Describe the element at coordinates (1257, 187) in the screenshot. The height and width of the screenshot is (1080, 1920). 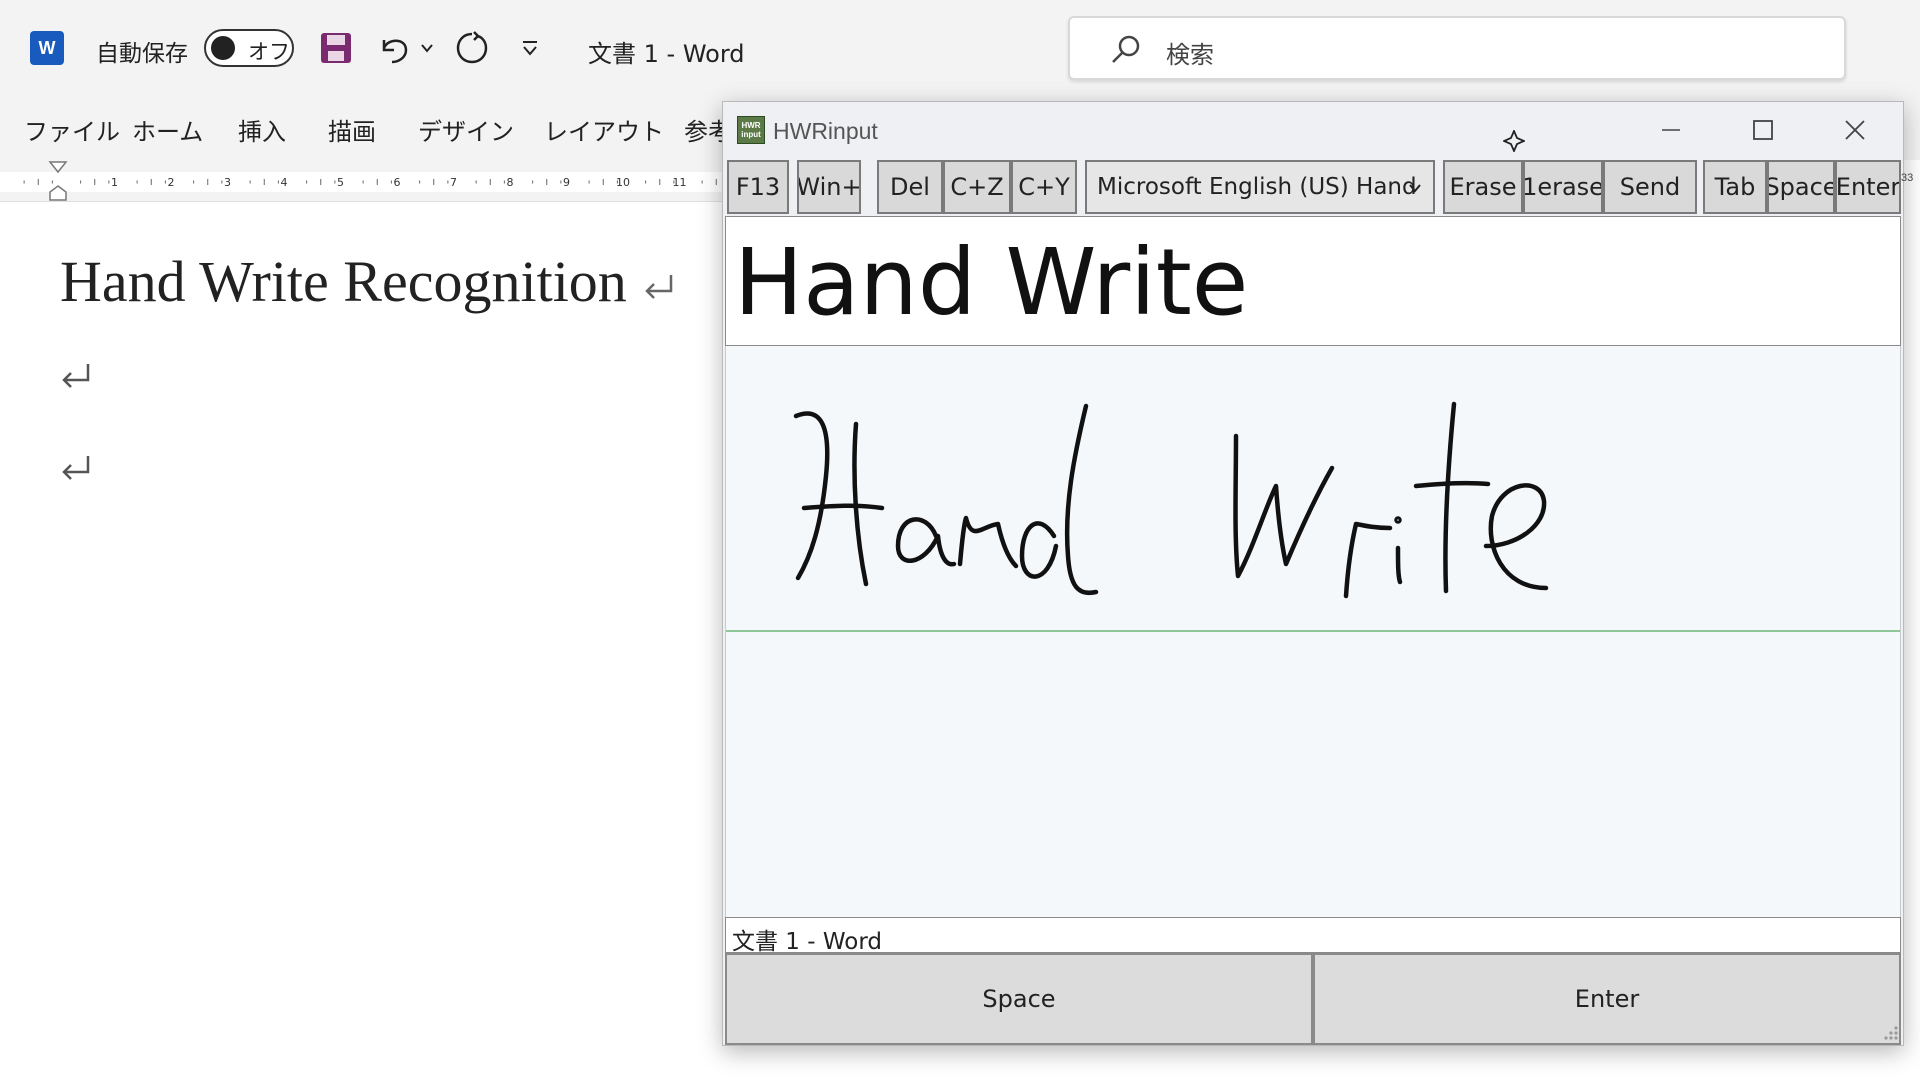
I see `recognizer-selected: Microsoft English (US) Hand` at that location.